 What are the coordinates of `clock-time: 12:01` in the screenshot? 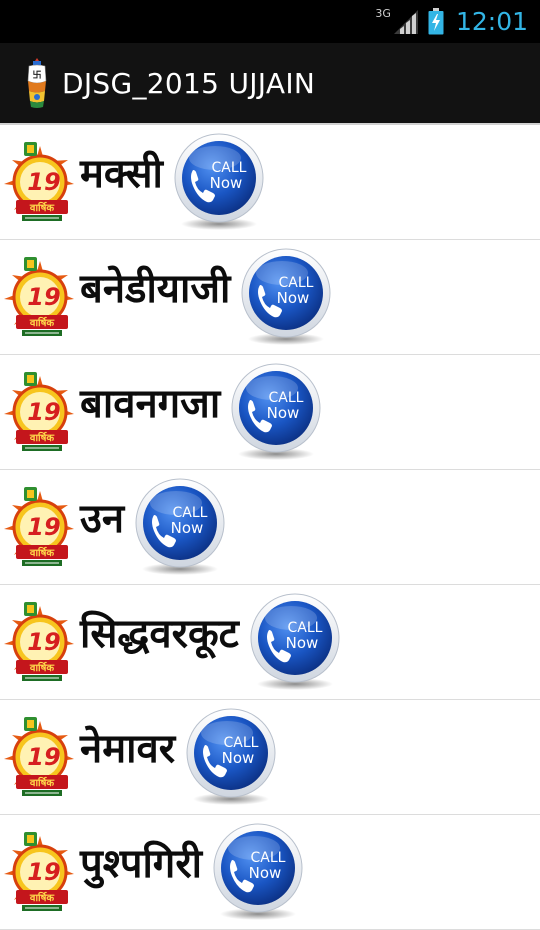 It's located at (491, 21).